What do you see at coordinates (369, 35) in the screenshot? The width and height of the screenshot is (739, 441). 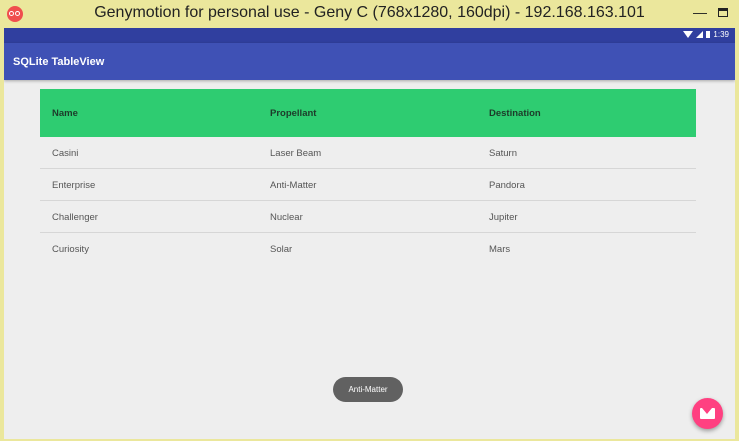 I see `status-bar: 1:39` at bounding box center [369, 35].